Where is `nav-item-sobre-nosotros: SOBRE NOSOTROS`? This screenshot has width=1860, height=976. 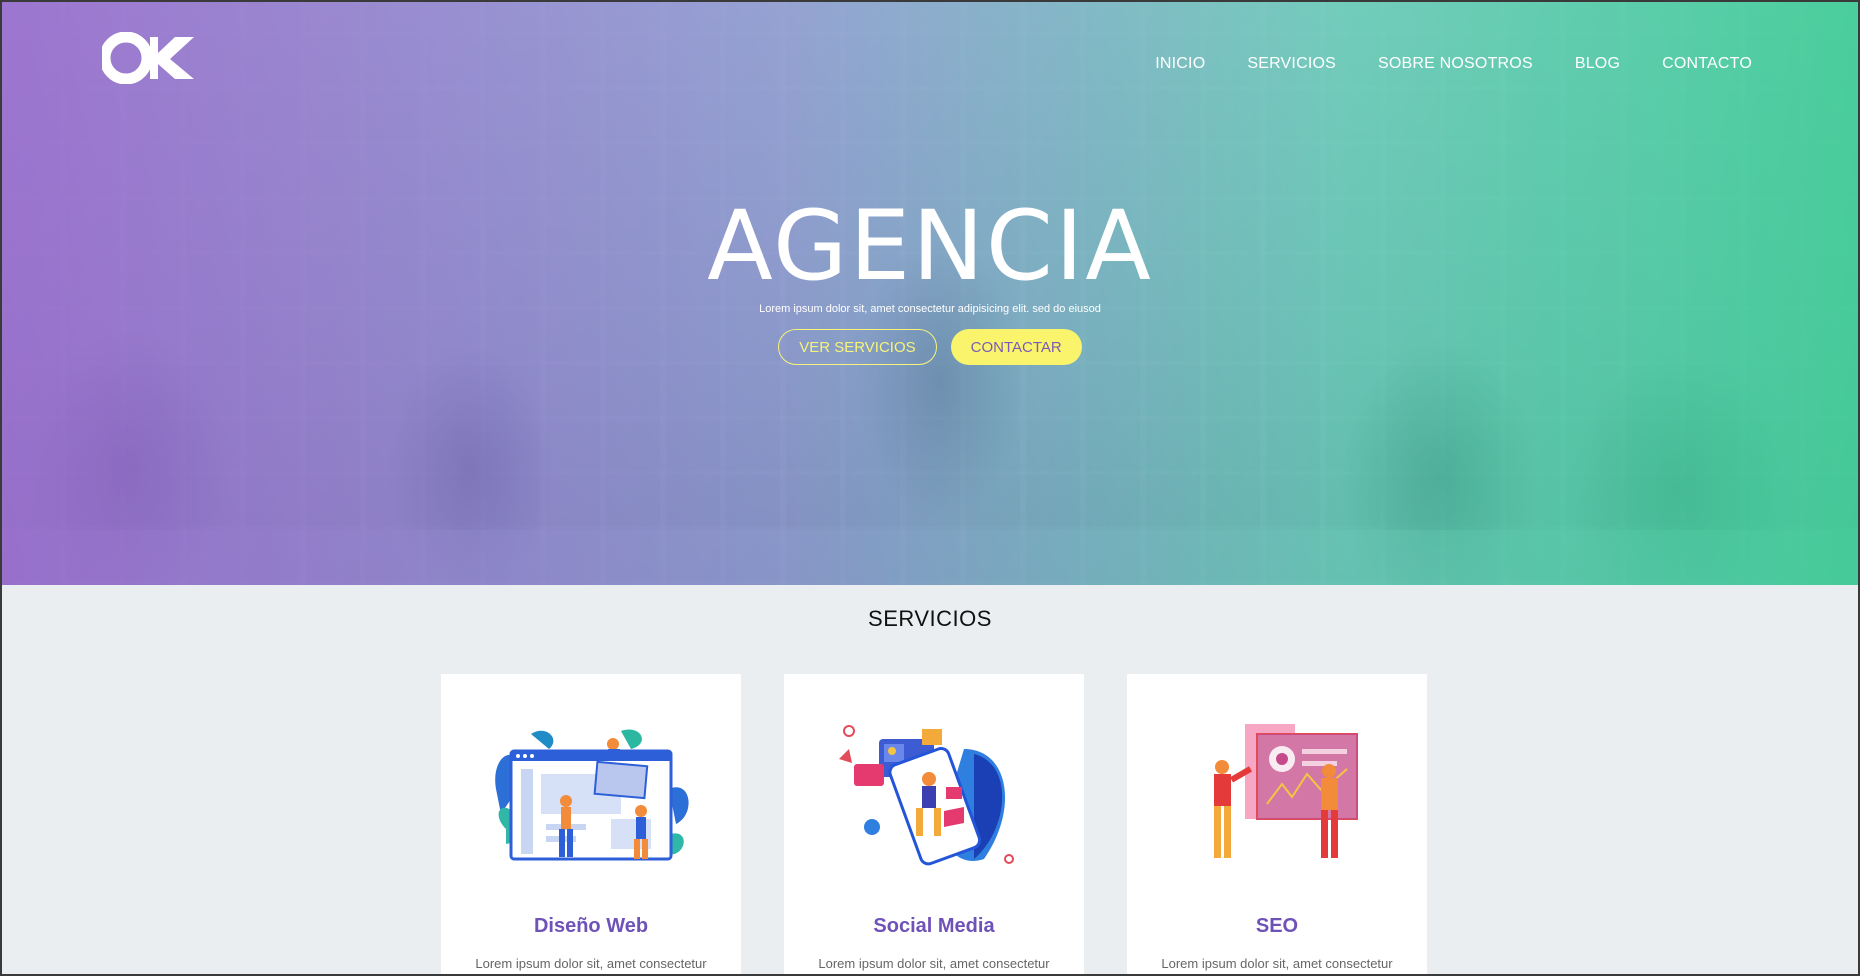
nav-item-sobre-nosotros: SOBRE NOSOTROS is located at coordinates (1455, 64).